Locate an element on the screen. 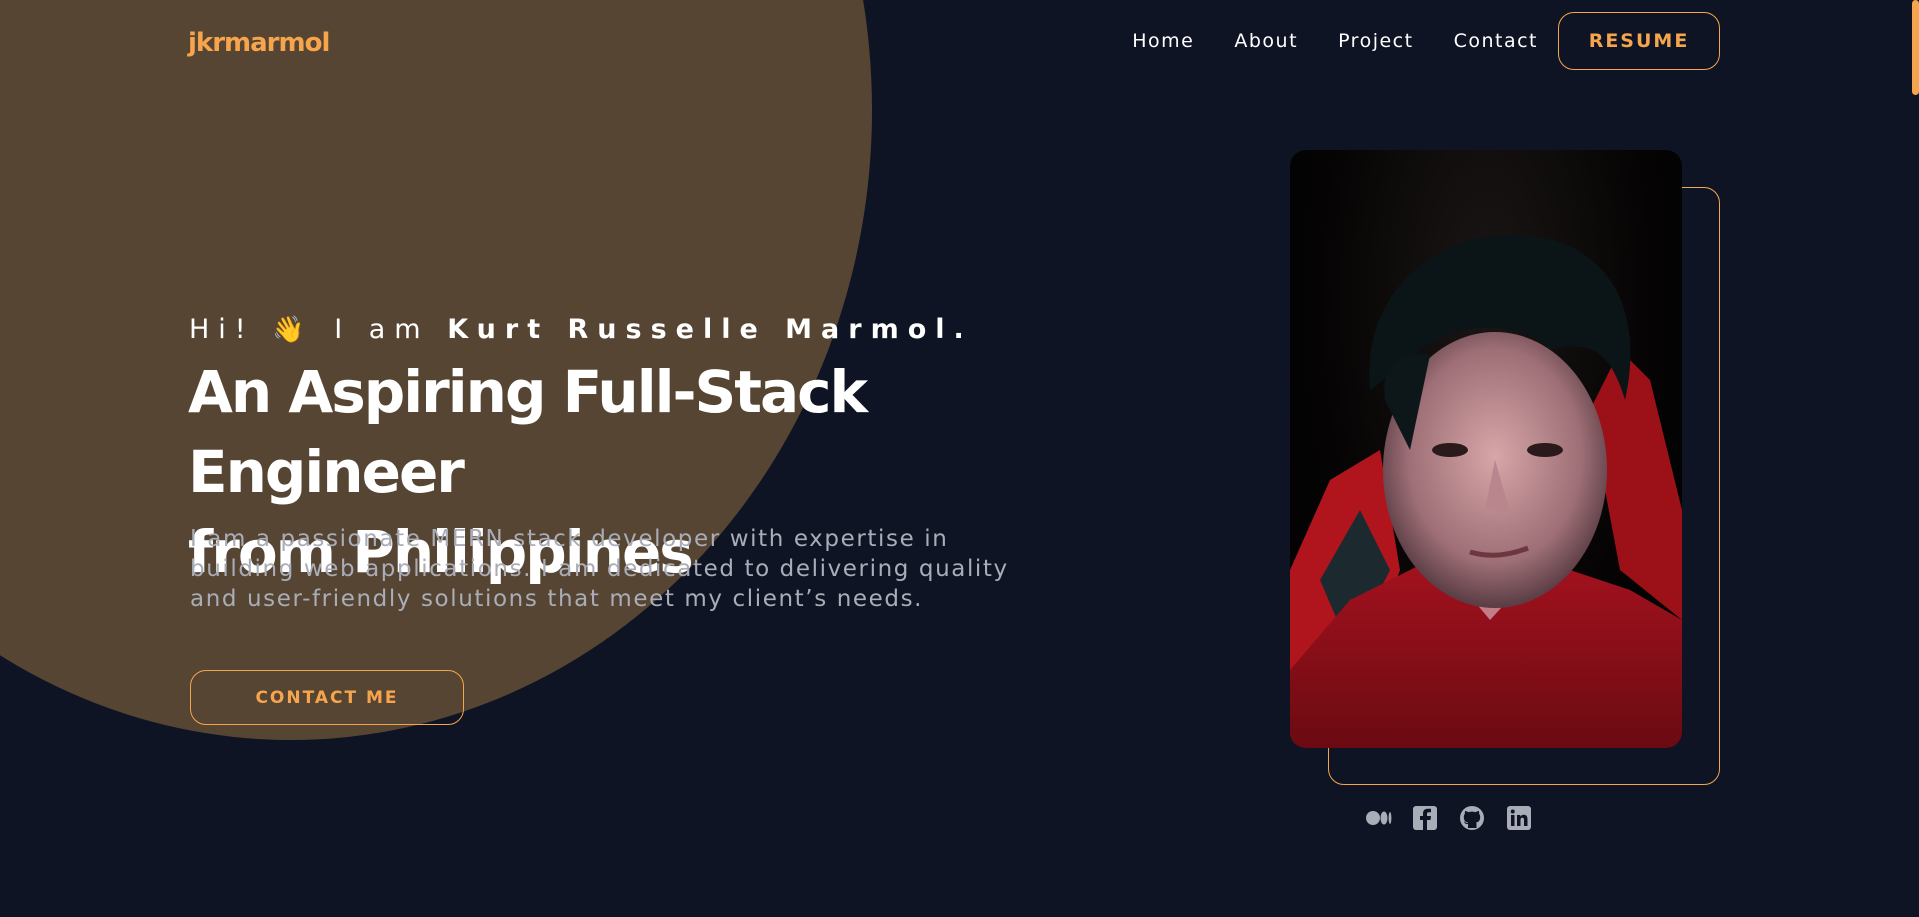 The image size is (1919, 917). profile-photo-illustration is located at coordinates (1486, 491).